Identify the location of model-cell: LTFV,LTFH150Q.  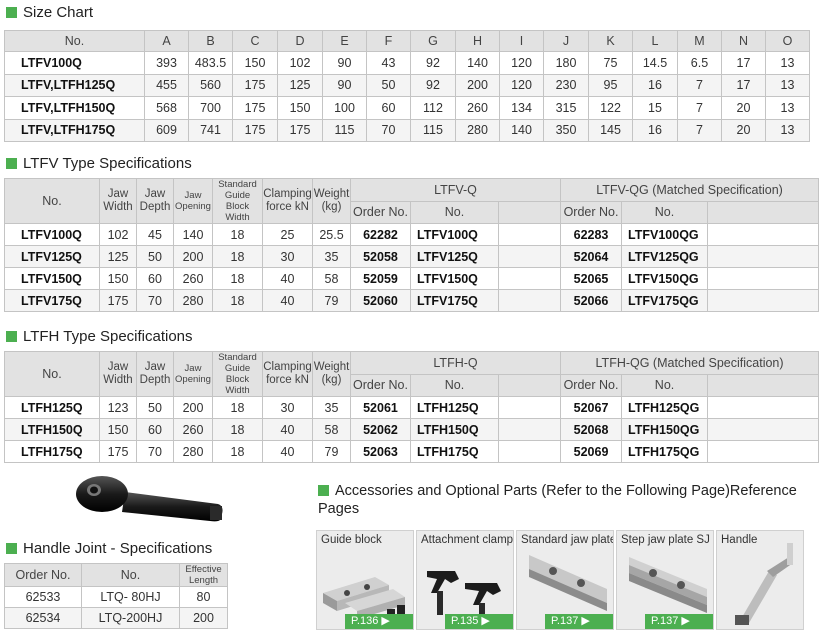
(74, 108).